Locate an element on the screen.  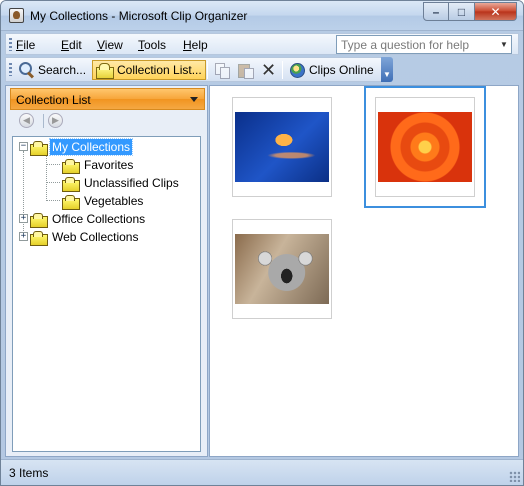
copy-icon is located at coordinates (222, 70).